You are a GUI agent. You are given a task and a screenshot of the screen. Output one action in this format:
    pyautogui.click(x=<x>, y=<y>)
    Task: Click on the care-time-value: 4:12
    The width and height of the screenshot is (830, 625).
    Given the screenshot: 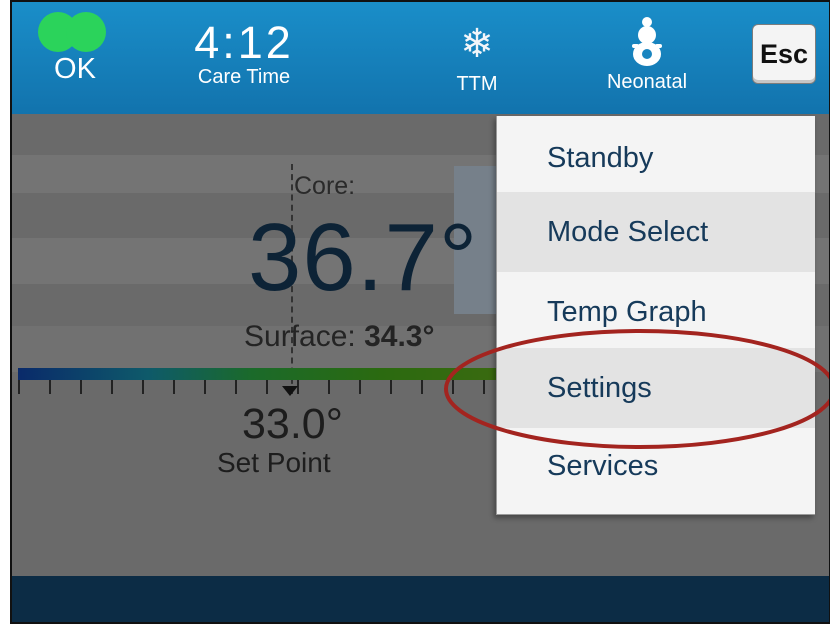 What is the action you would take?
    pyautogui.click(x=244, y=42)
    